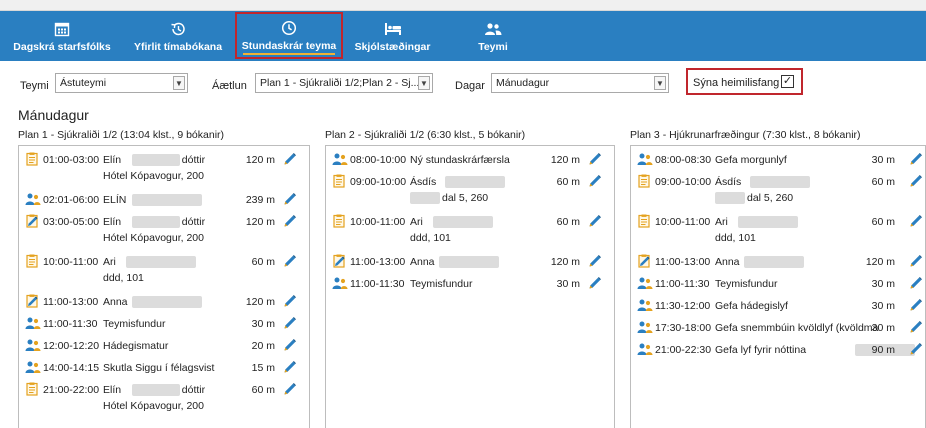 Image resolution: width=926 pixels, height=428 pixels. Describe the element at coordinates (683, 350) in the screenshot. I see `entry-time: 21:00-22:30` at that location.